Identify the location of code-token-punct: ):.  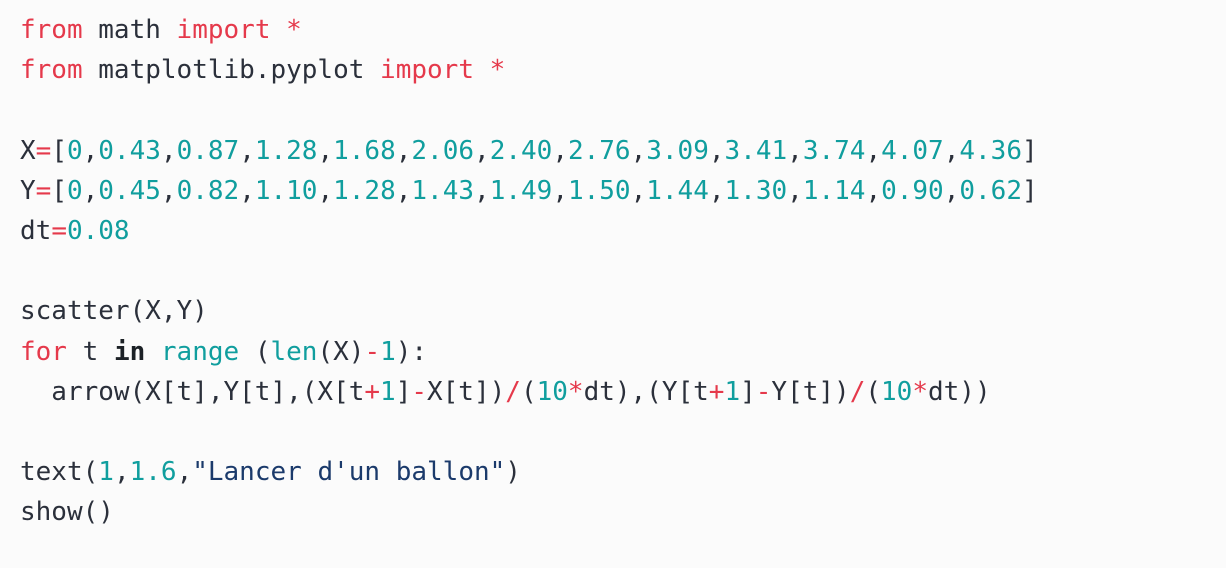
(411, 351).